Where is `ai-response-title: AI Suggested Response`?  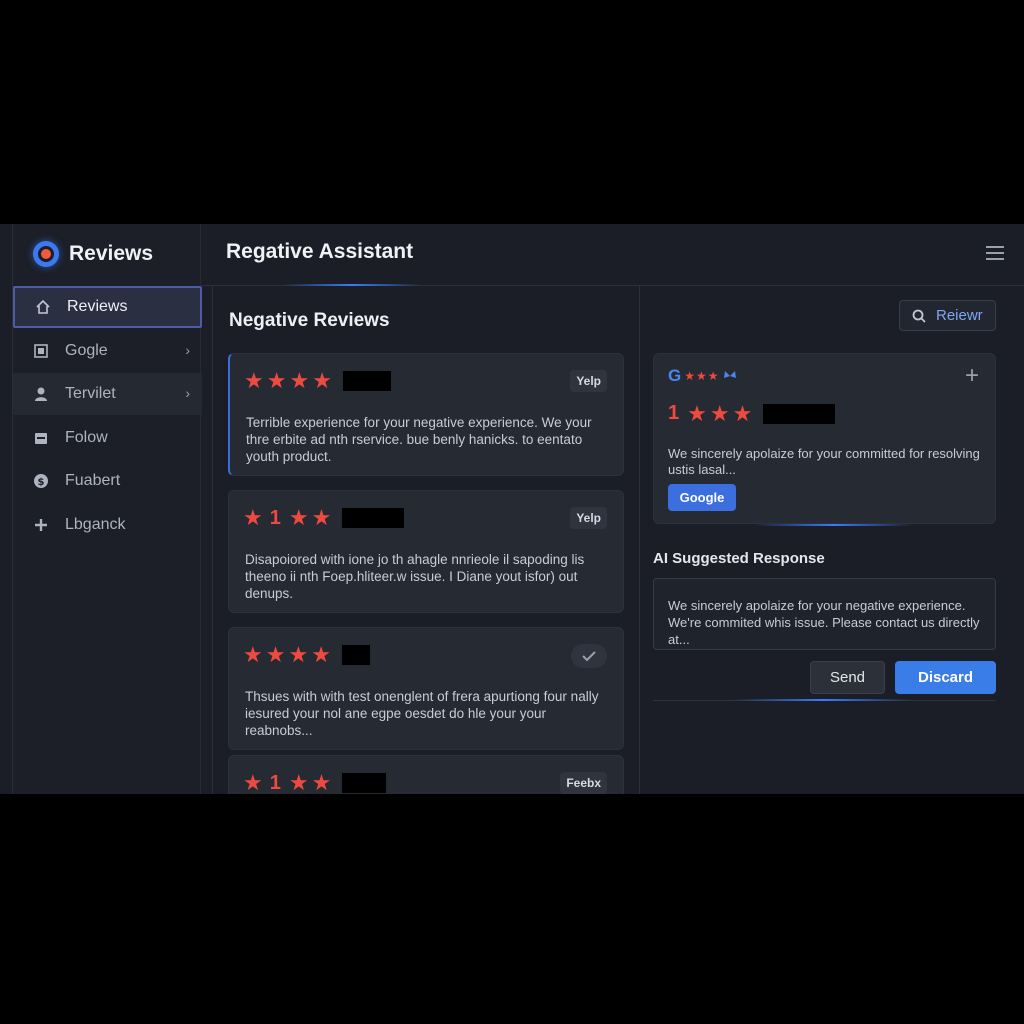
ai-response-title: AI Suggested Response is located at coordinates (739, 558).